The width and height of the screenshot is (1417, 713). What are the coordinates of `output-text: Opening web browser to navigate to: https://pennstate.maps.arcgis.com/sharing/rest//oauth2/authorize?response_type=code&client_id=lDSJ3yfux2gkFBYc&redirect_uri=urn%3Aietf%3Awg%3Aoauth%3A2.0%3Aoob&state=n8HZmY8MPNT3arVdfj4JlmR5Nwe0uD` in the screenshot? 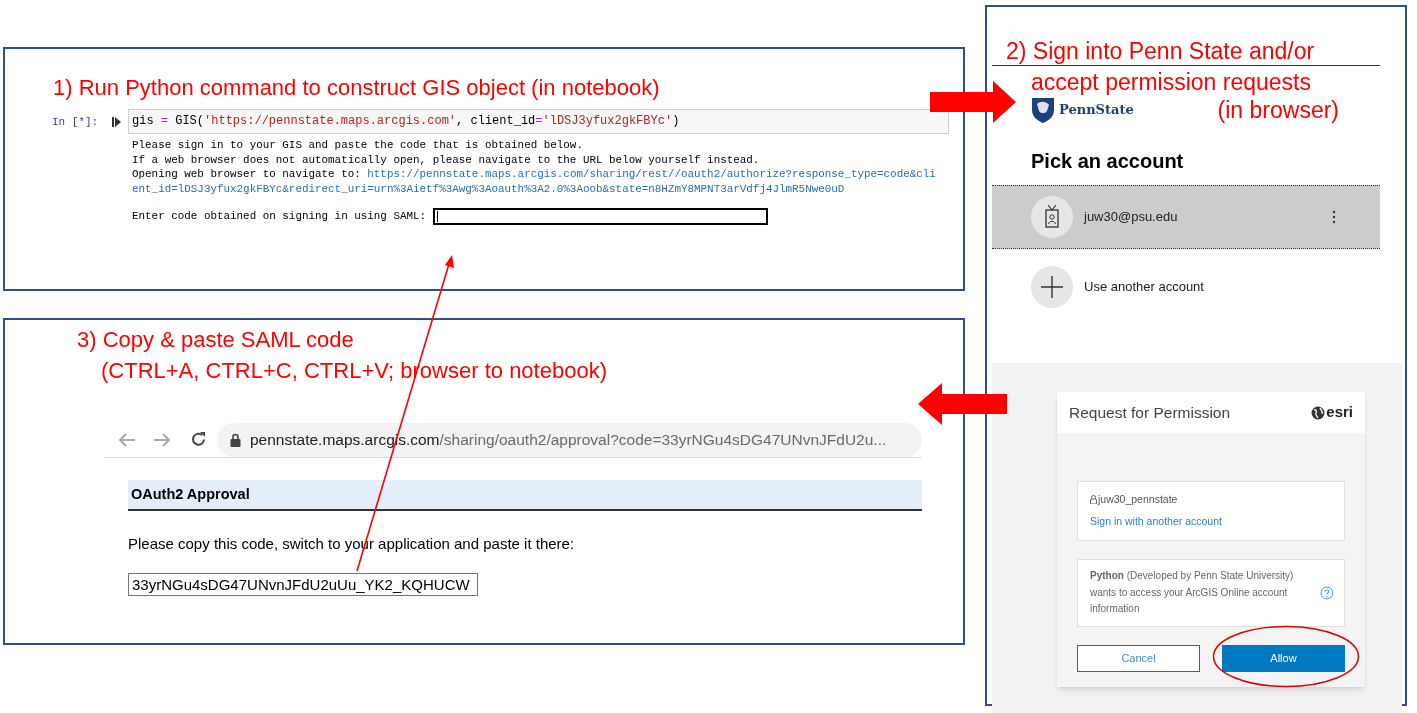 It's located at (534, 181).